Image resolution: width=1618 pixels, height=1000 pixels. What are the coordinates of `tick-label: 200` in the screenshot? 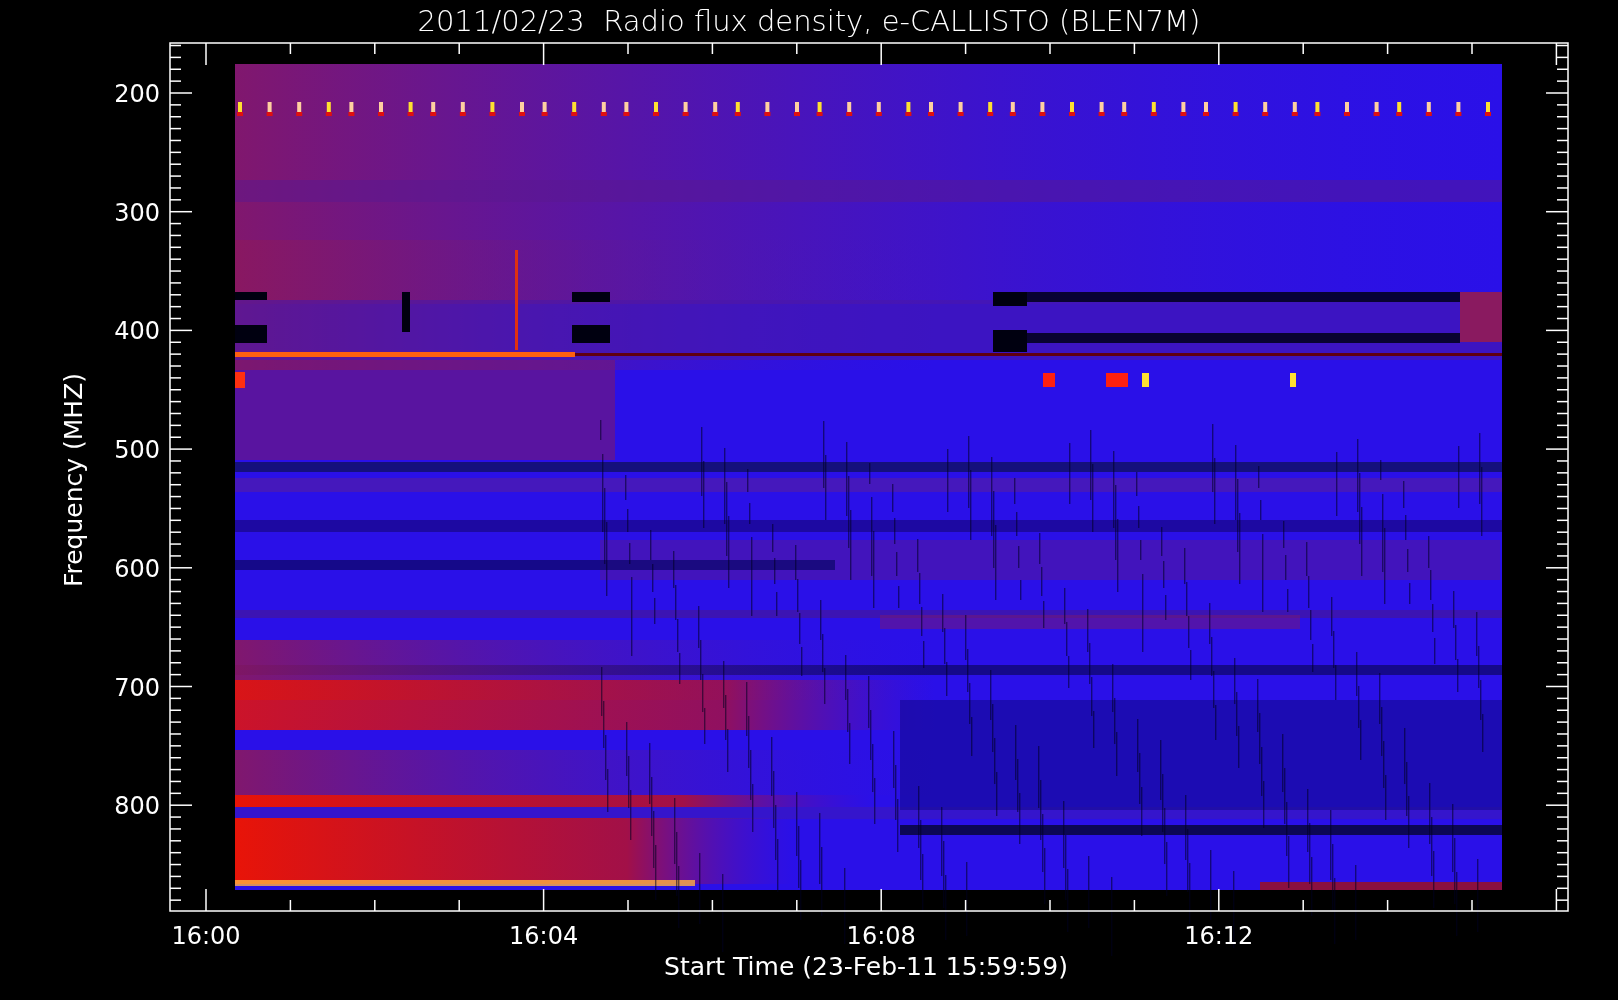 It's located at (137, 94).